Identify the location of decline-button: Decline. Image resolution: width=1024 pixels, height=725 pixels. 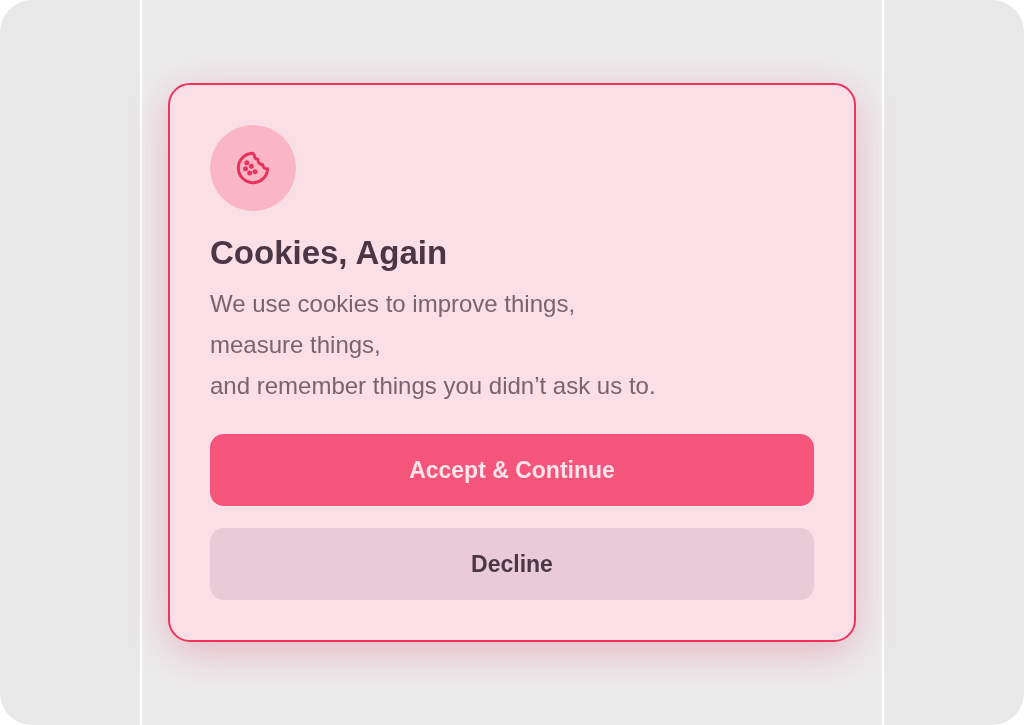
(512, 564).